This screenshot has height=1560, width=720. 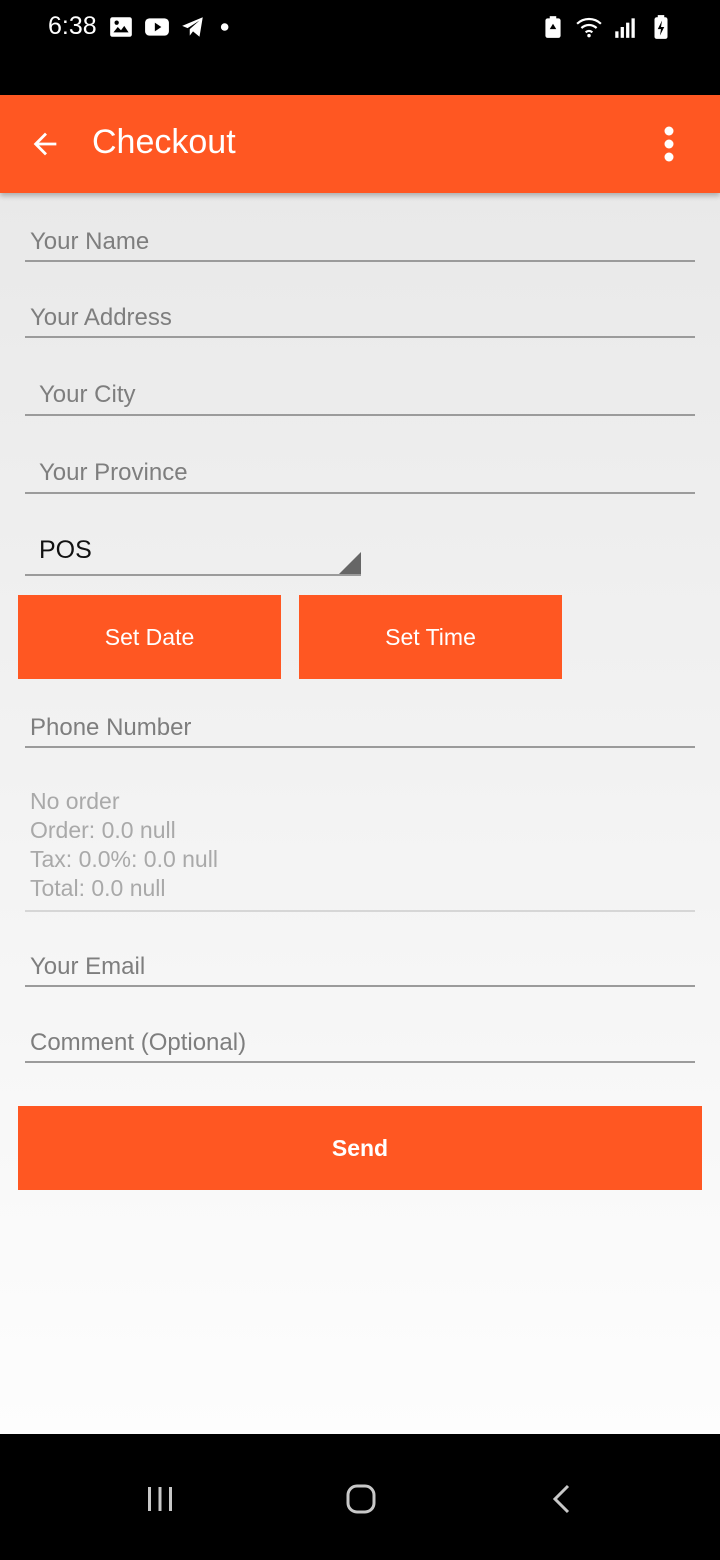 I want to click on address-field, so click(x=360, y=317).